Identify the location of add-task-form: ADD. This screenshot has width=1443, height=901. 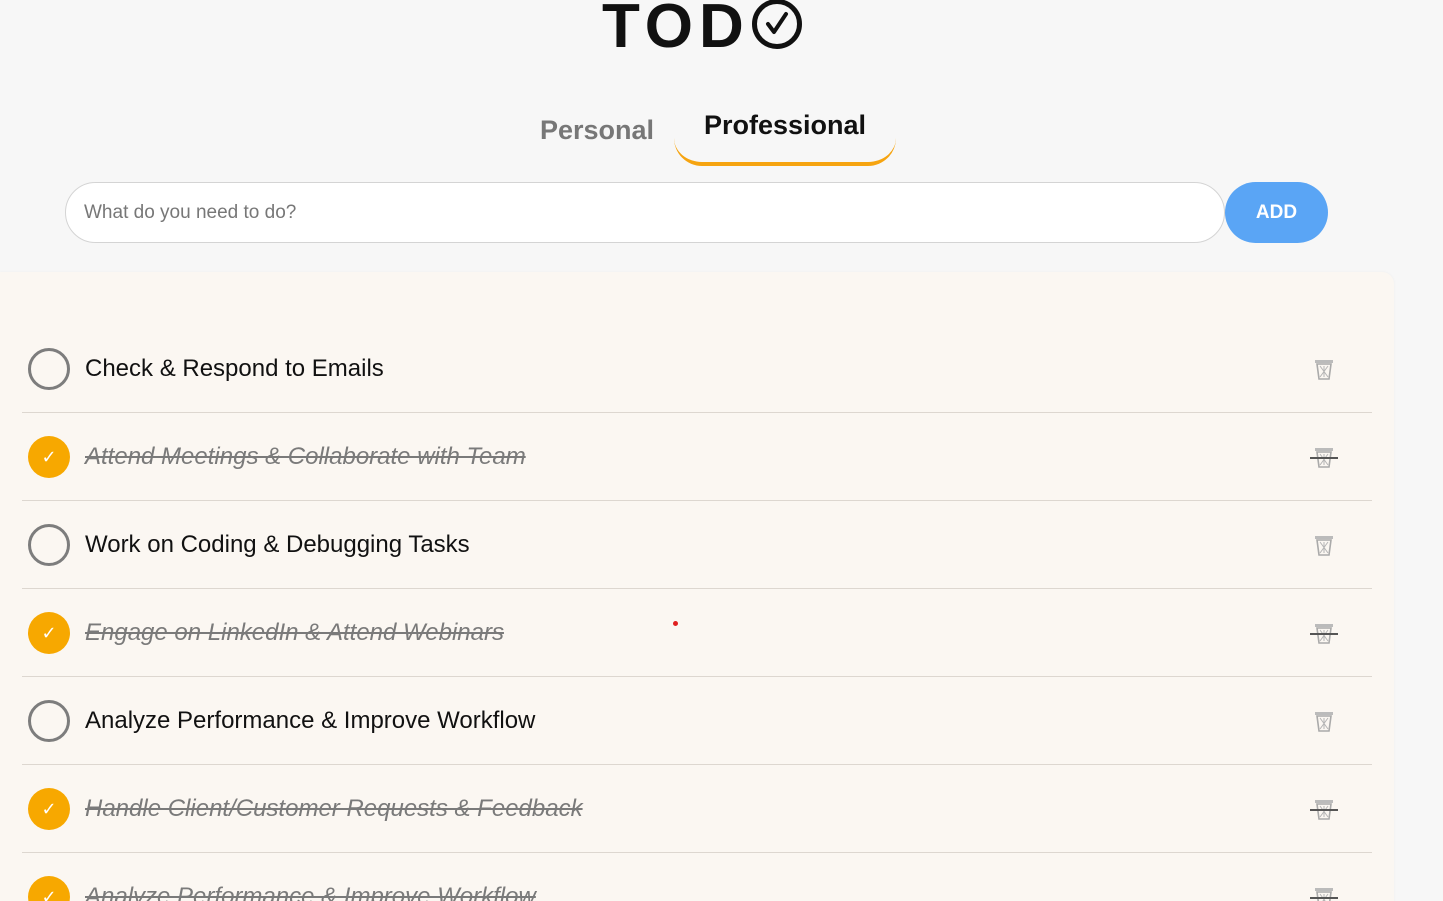
(696, 212).